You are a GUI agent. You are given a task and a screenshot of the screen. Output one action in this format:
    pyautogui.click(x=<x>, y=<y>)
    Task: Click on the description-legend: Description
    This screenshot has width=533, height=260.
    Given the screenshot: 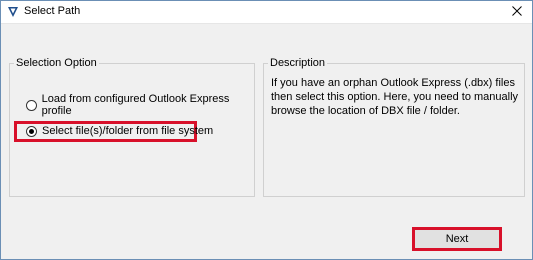 What is the action you would take?
    pyautogui.click(x=298, y=63)
    